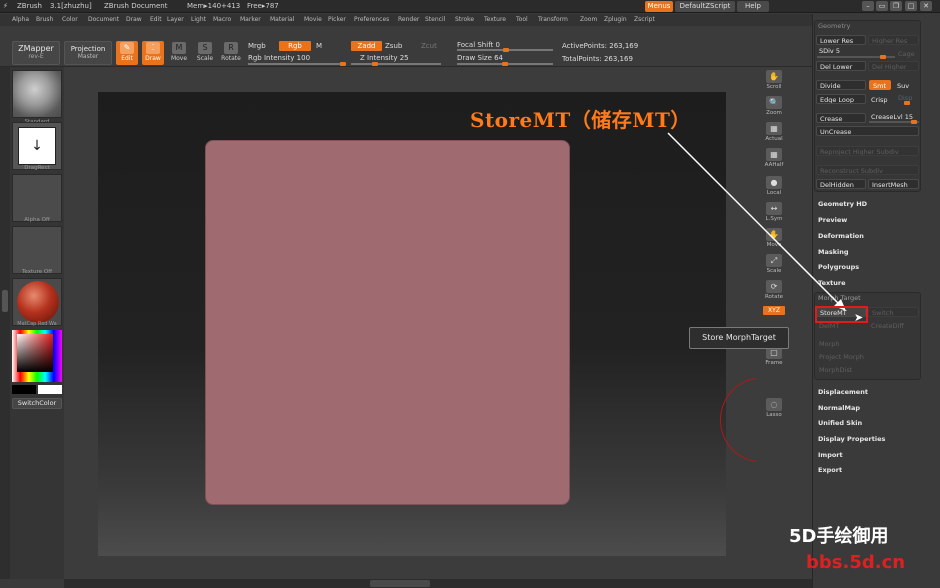 The image size is (940, 588). Describe the element at coordinates (400, 583) in the screenshot. I see `bottom-tray-handle` at that location.